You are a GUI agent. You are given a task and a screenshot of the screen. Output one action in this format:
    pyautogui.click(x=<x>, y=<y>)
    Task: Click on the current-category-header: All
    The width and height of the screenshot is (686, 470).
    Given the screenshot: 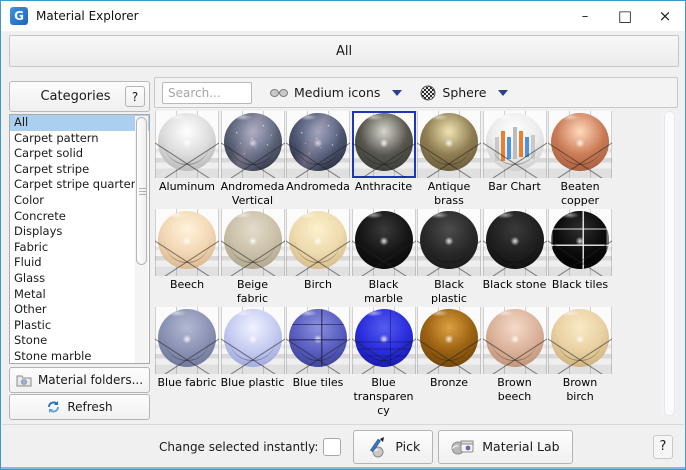 What is the action you would take?
    pyautogui.click(x=344, y=51)
    